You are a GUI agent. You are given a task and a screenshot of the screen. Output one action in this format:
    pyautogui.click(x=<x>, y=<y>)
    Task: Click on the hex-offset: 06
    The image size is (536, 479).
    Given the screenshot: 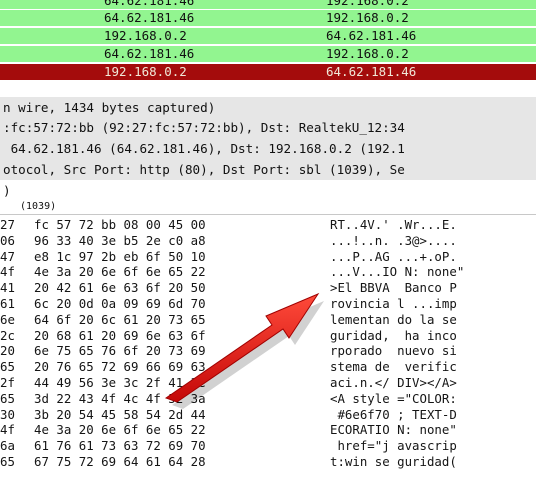 What is the action you would take?
    pyautogui.click(x=7, y=240)
    